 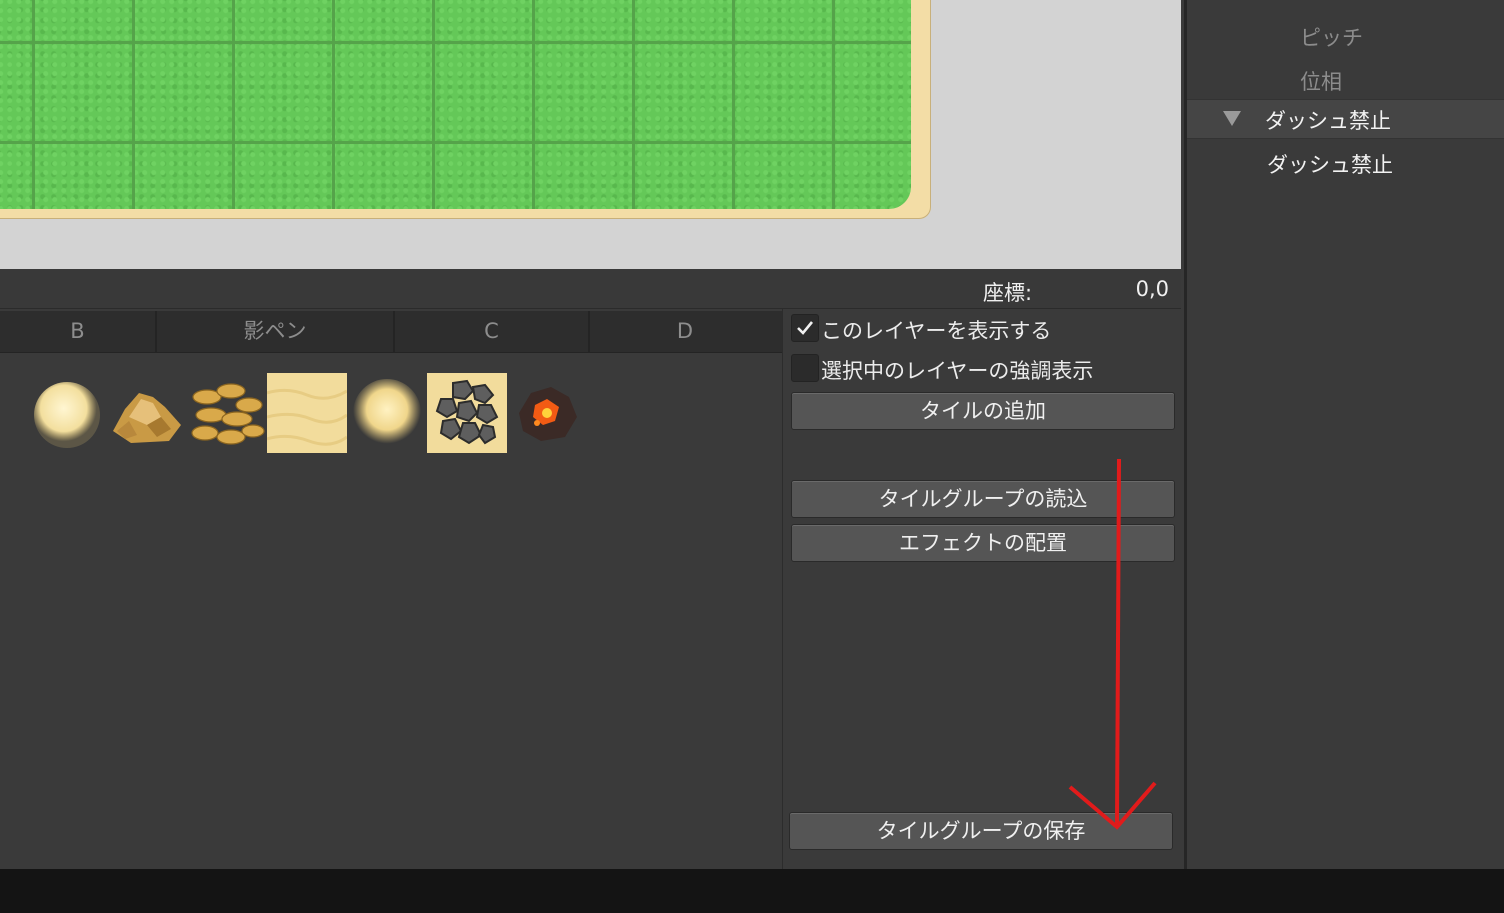 I want to click on tab-c: C, so click(x=492, y=331).